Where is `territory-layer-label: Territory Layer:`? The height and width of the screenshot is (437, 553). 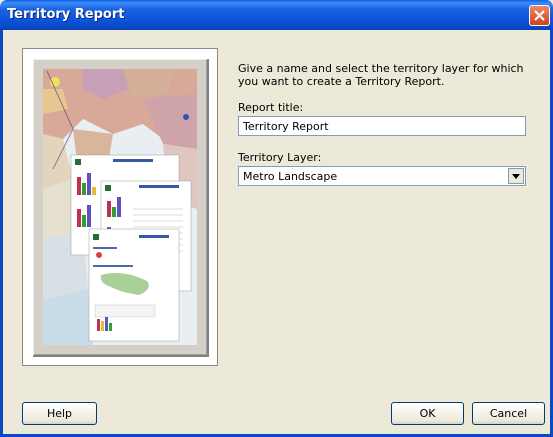 territory-layer-label: Territory Layer: is located at coordinates (280, 157).